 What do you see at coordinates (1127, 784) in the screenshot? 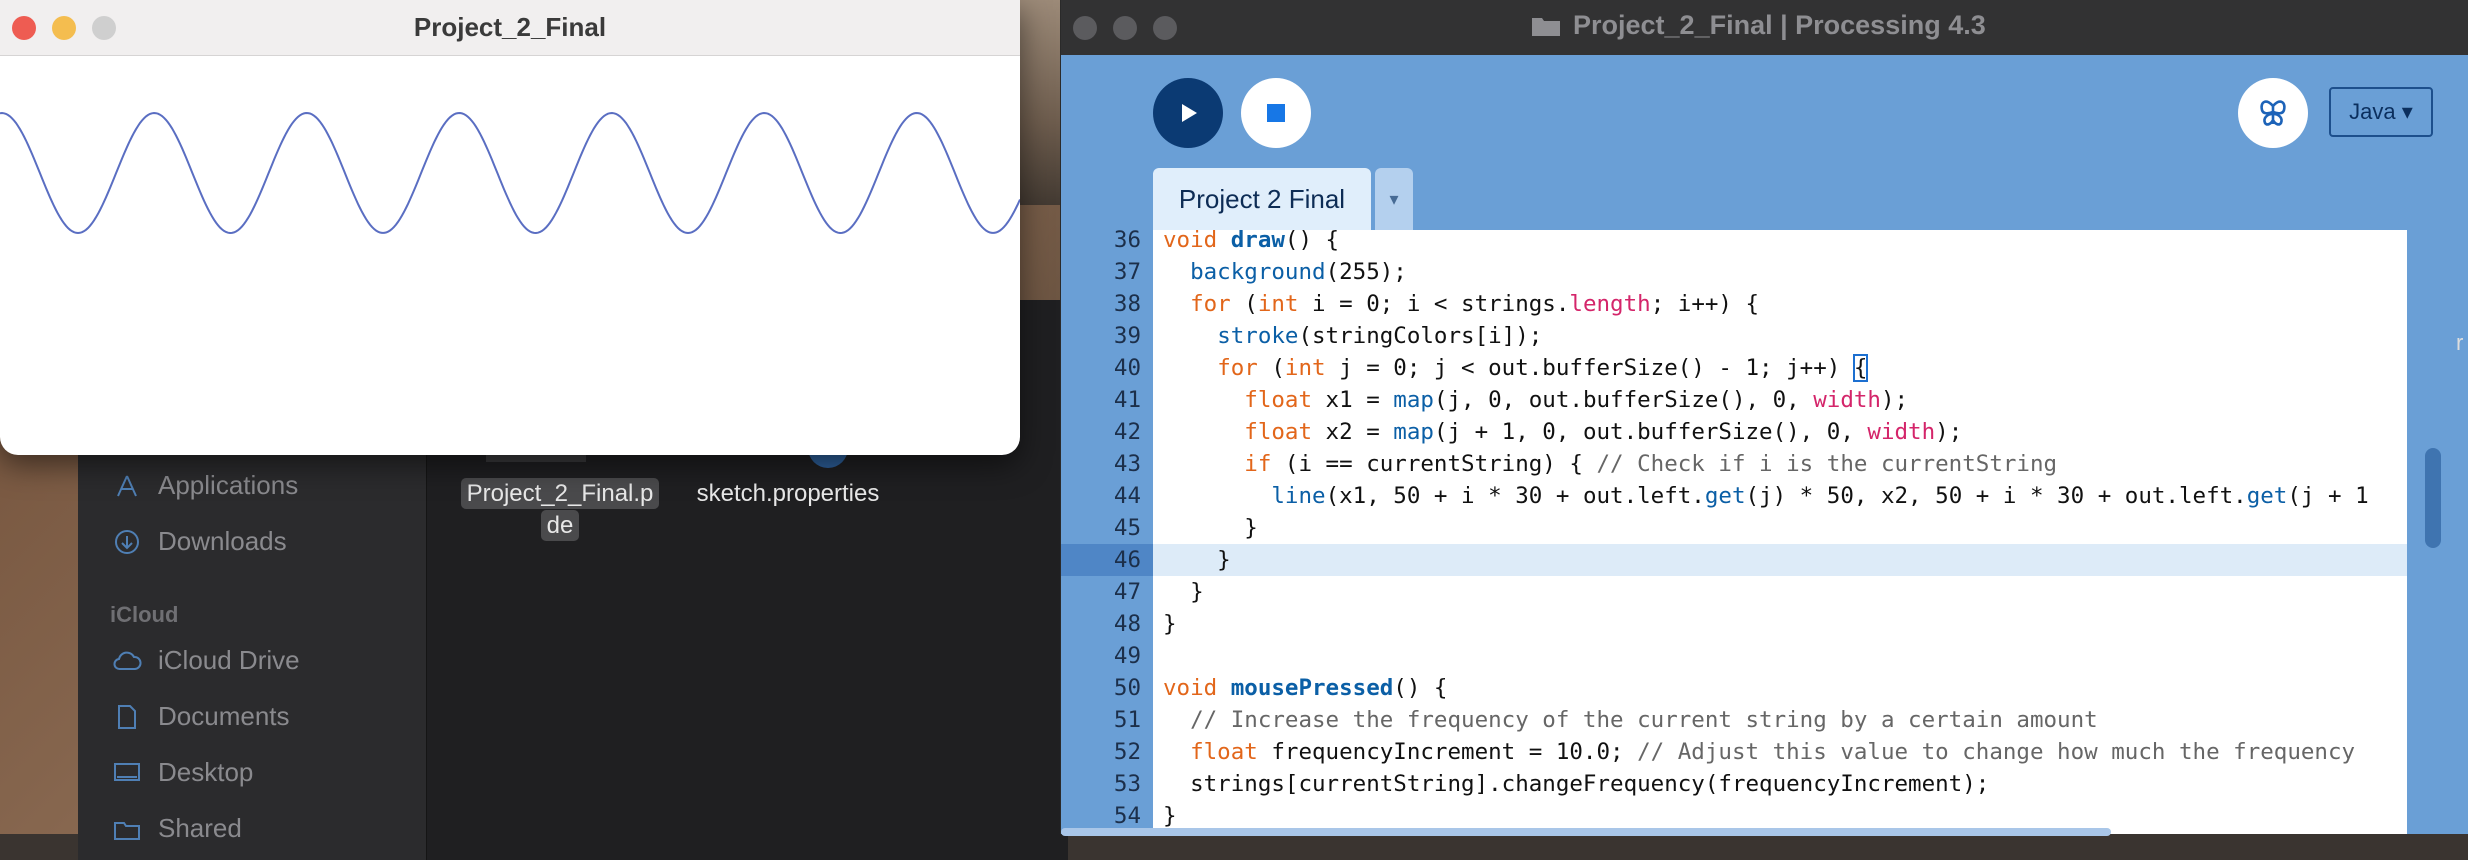
I see `line-number: 53` at bounding box center [1127, 784].